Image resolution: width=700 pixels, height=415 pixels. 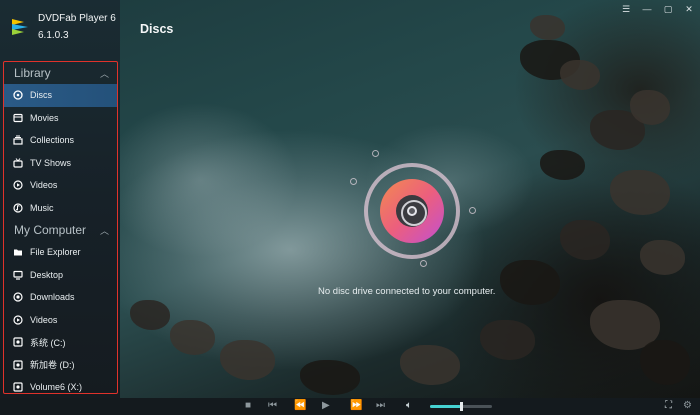 What do you see at coordinates (18, 118) in the screenshot?
I see `movie-icon` at bounding box center [18, 118].